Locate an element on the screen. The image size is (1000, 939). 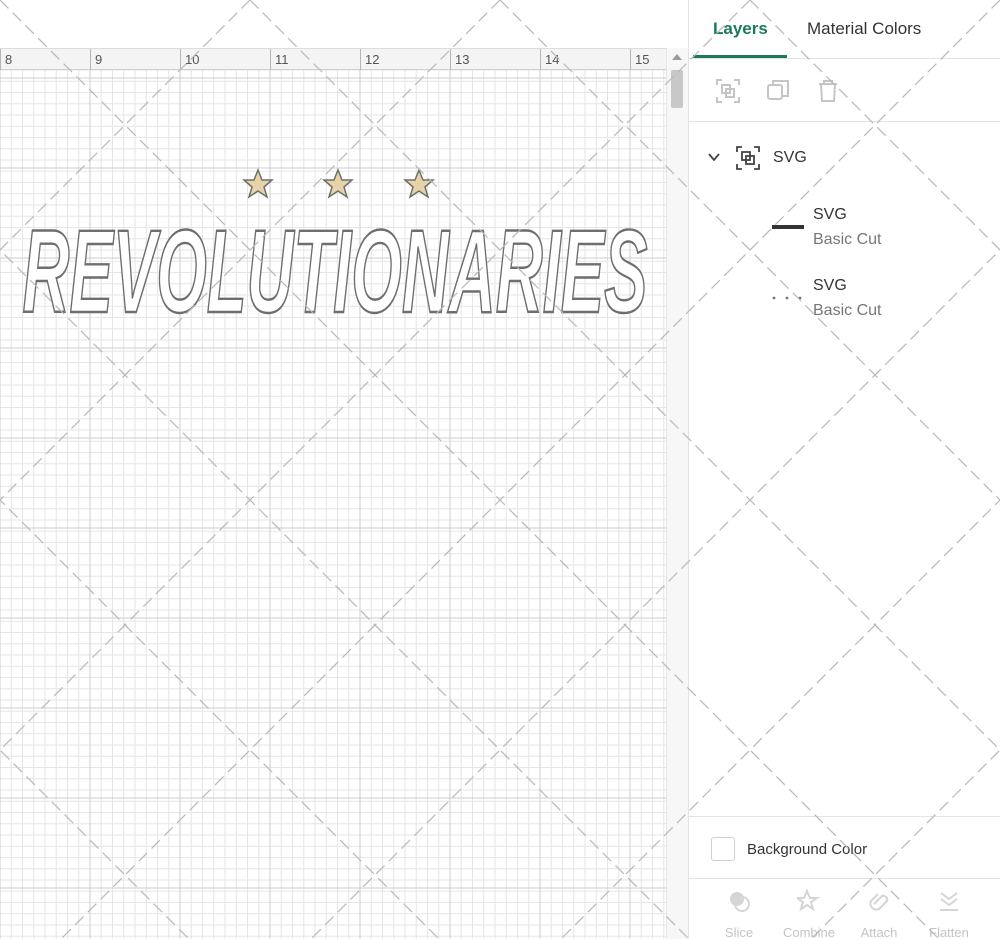
scrollbar-thumb is located at coordinates (677, 89).